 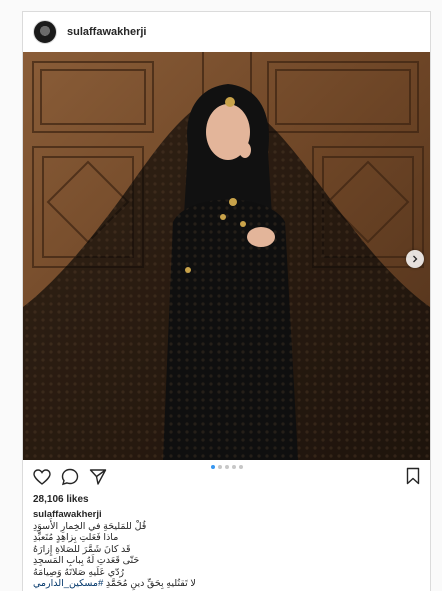 I want to click on likes-count: 28,106 likes, so click(x=226, y=499).